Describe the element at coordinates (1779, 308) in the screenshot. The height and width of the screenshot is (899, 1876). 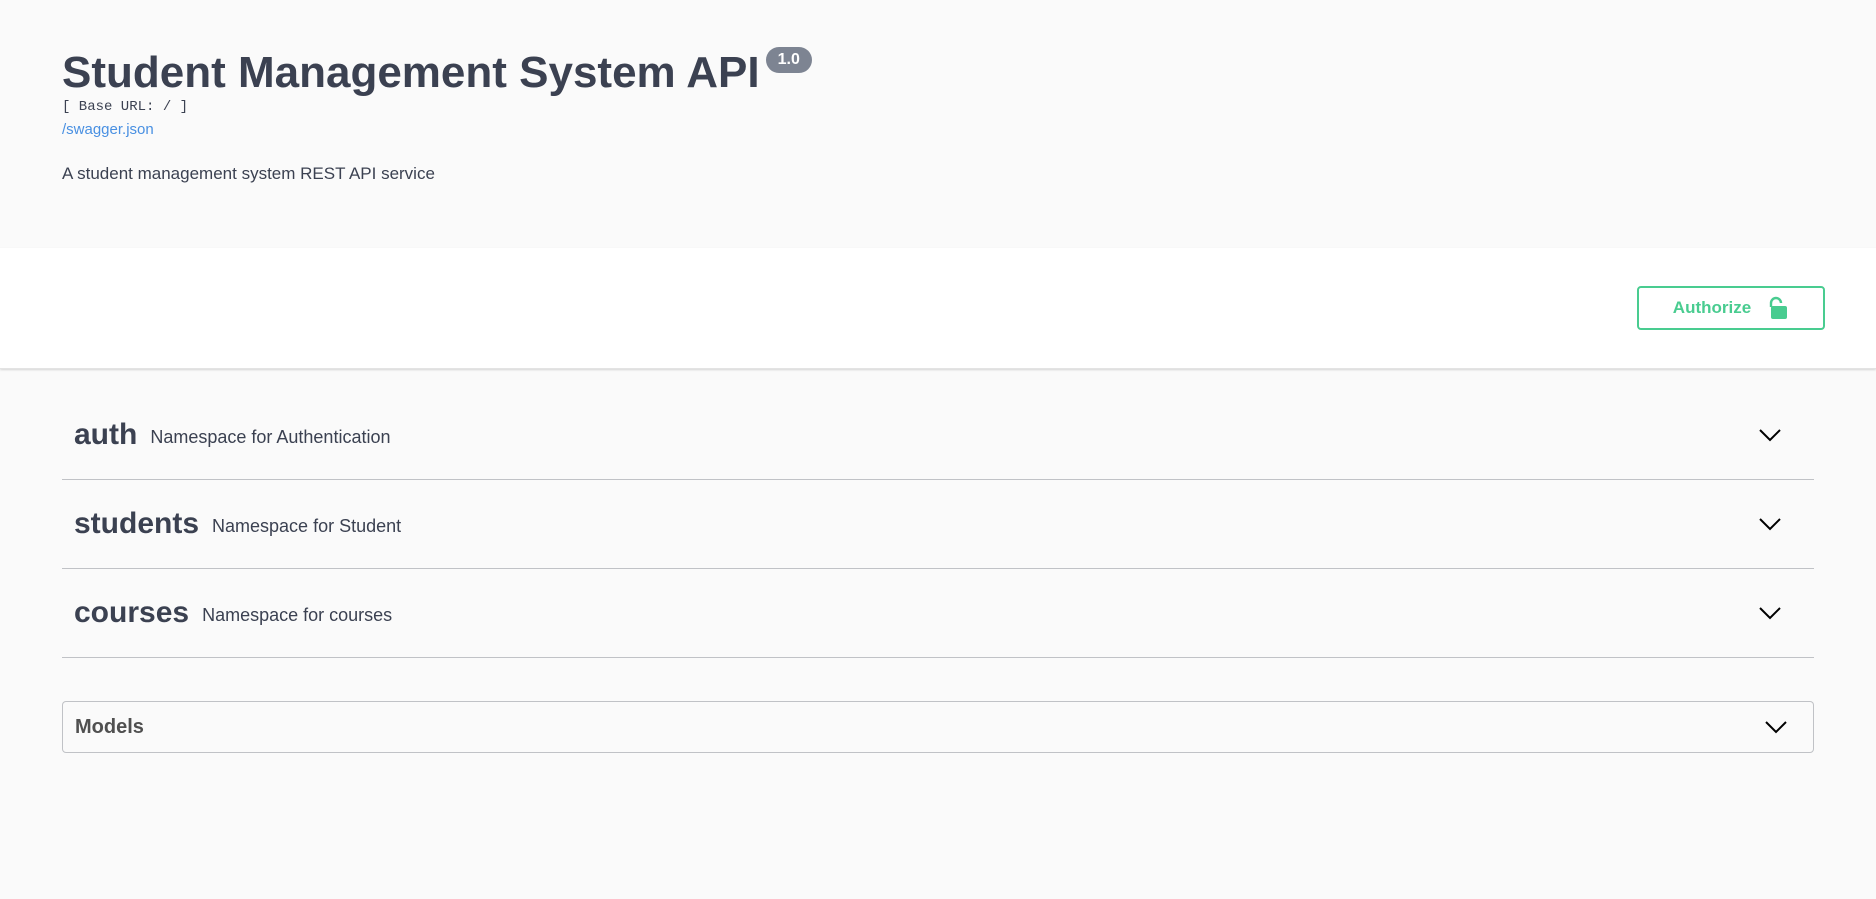
I see `unlock-icon` at that location.